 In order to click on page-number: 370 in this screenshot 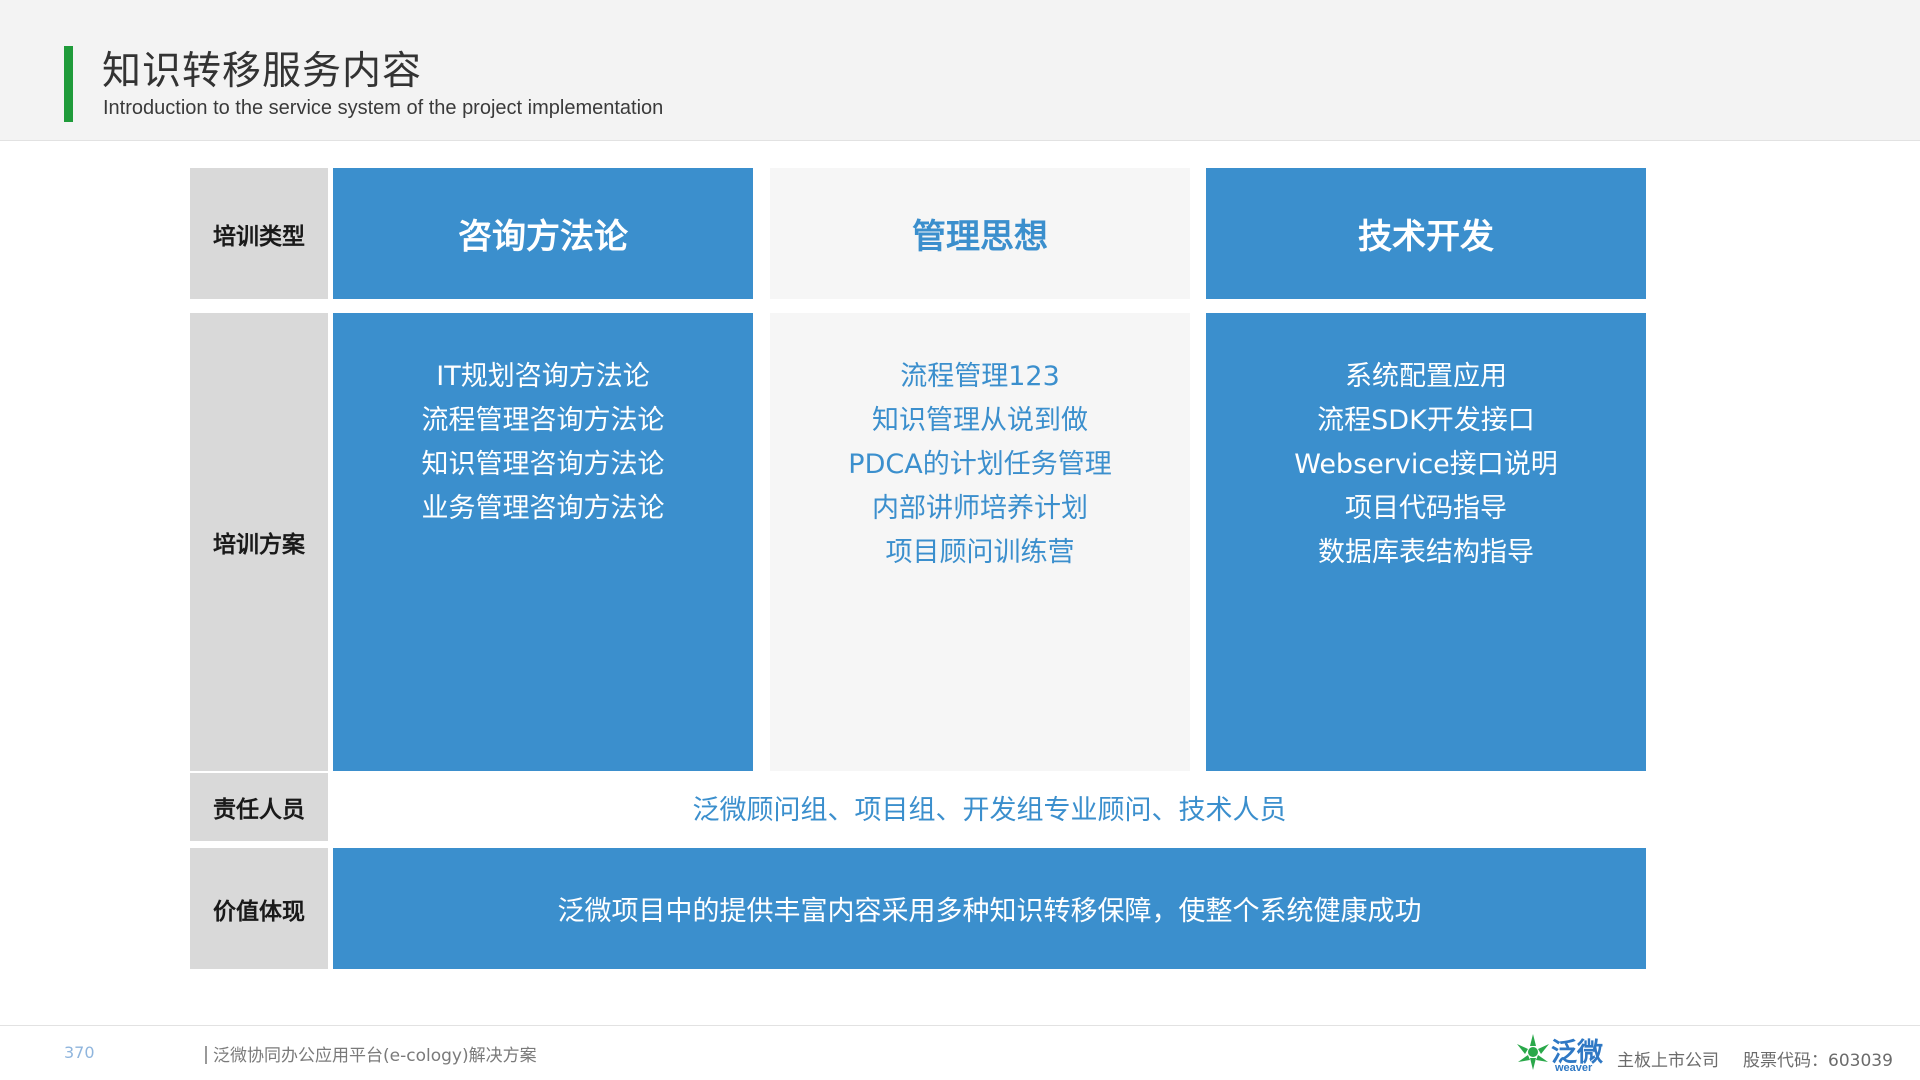, I will do `click(79, 1052)`.